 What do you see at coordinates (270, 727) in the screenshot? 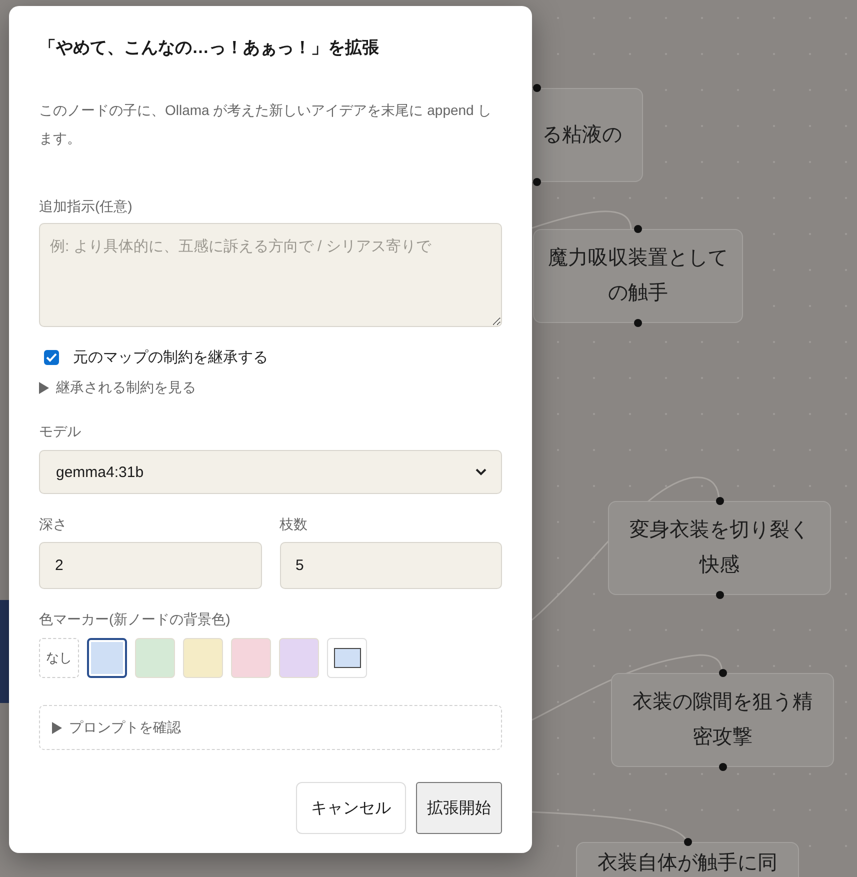
I see `prompt-toggle: プロンプトを確認` at bounding box center [270, 727].